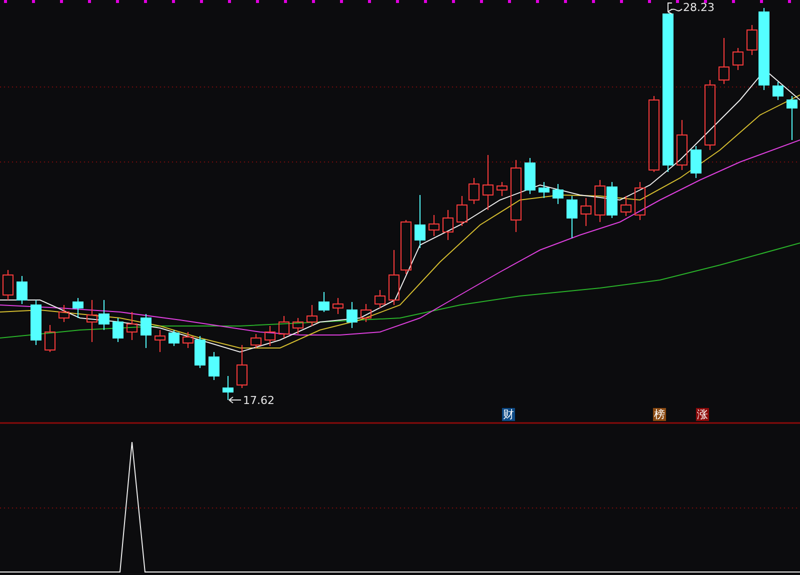  I want to click on low-price-label: 17.62, so click(258, 400).